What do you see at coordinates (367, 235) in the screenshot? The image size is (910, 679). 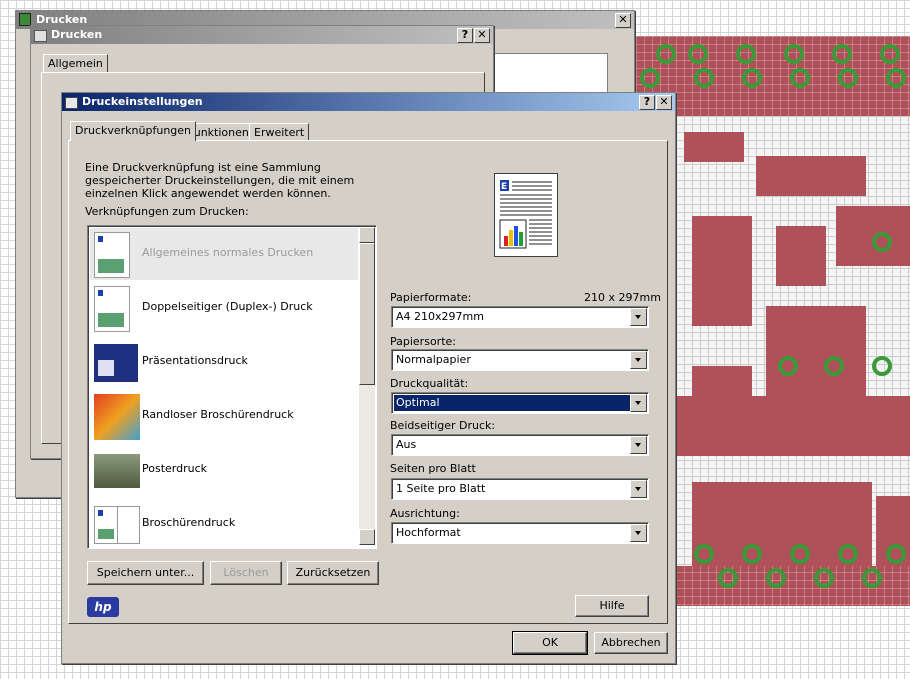 I see `scroll-up-icon` at bounding box center [367, 235].